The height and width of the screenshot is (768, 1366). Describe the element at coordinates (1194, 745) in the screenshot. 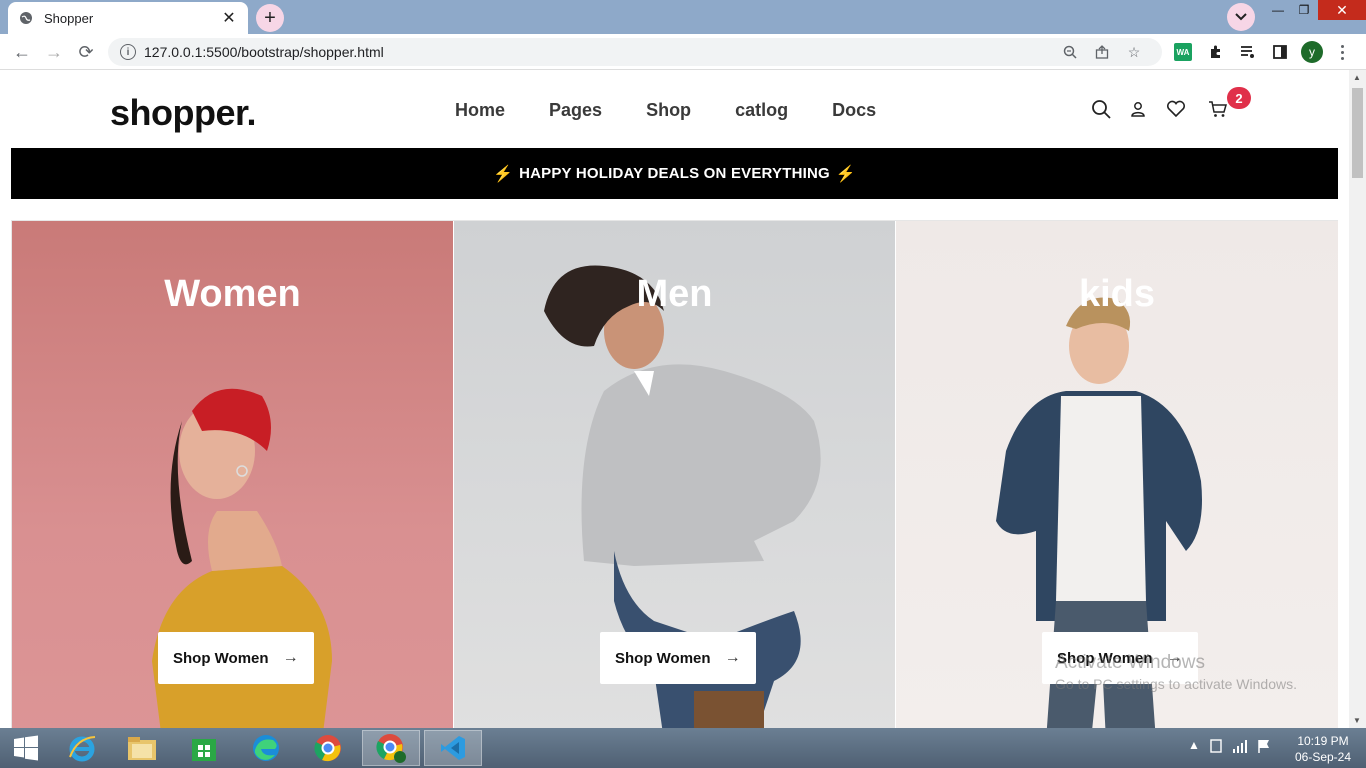

I see `tray-expand-icon: ▲` at that location.